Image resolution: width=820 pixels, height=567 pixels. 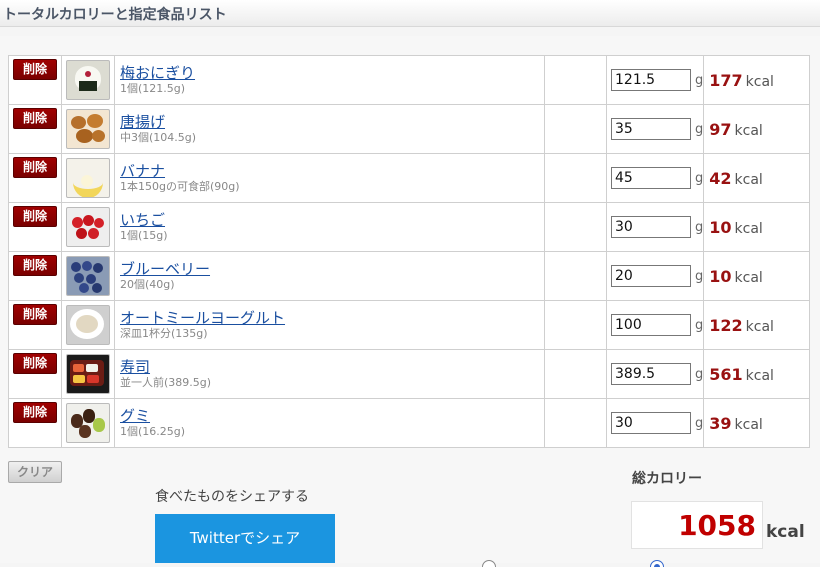 What do you see at coordinates (717, 525) in the screenshot?
I see `total-calorie-value: 1058` at bounding box center [717, 525].